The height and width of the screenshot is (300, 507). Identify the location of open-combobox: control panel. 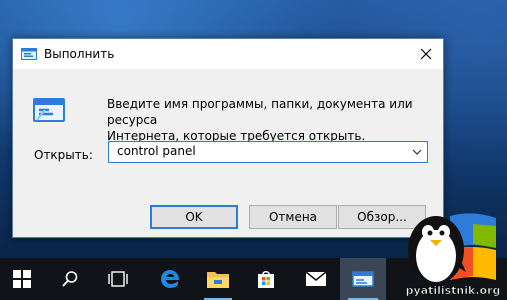
(268, 152).